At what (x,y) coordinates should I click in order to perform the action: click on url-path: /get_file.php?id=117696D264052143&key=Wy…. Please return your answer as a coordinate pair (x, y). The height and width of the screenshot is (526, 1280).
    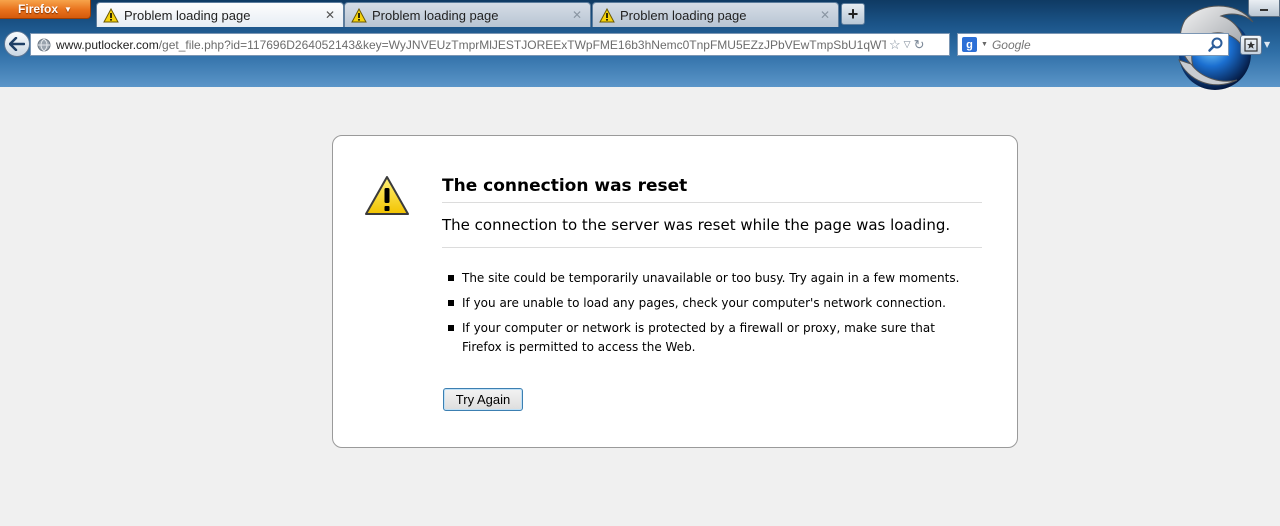
    Looking at the image, I should click on (522, 44).